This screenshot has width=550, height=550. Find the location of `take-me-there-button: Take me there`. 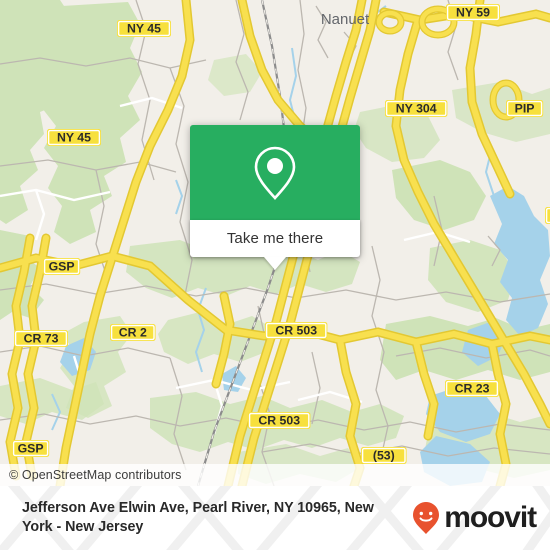

take-me-there-button: Take me there is located at coordinates (275, 238).